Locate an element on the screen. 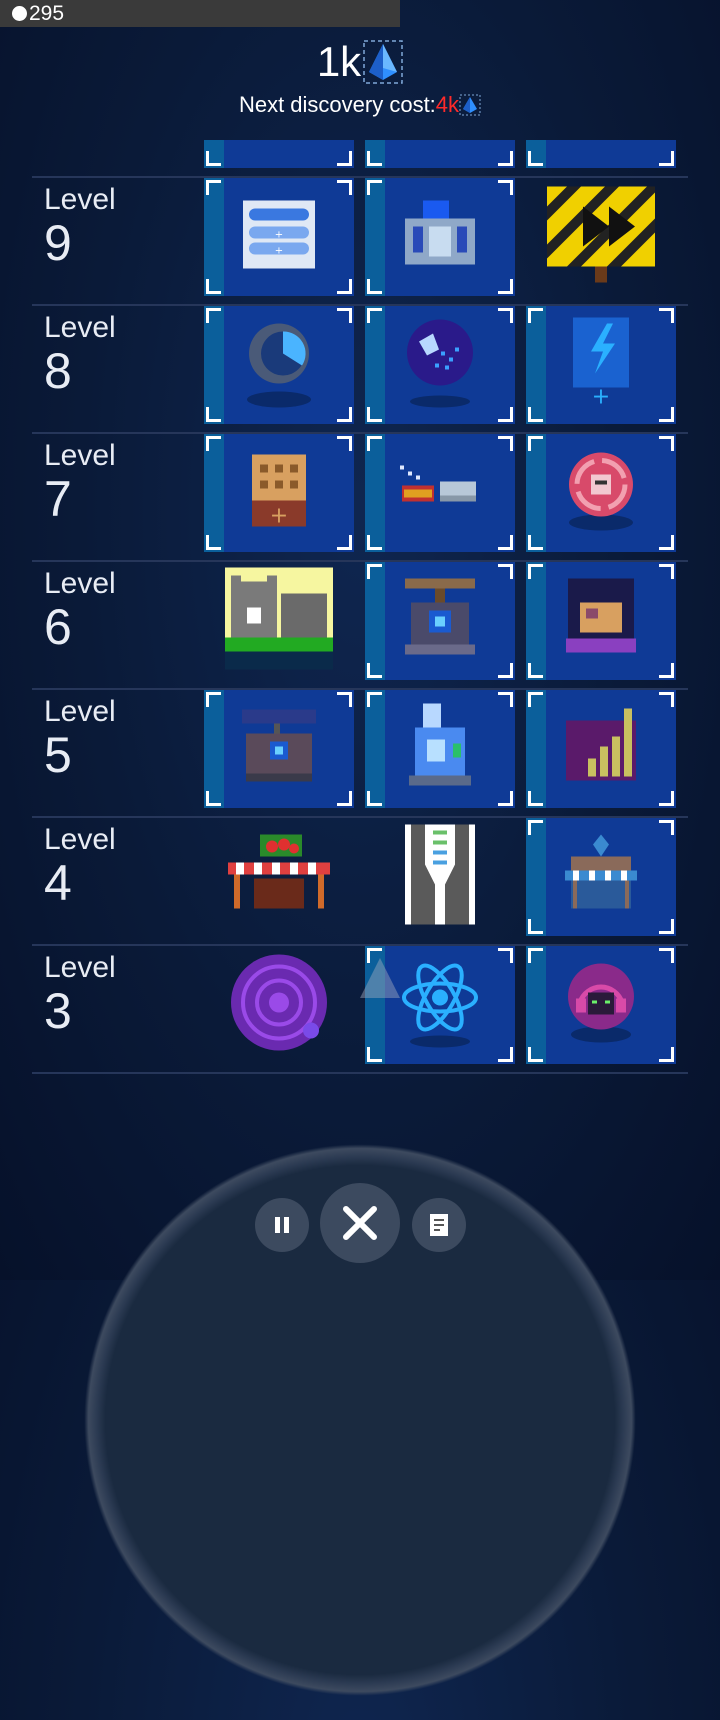  level-row: Level 5 is located at coordinates (360, 754).